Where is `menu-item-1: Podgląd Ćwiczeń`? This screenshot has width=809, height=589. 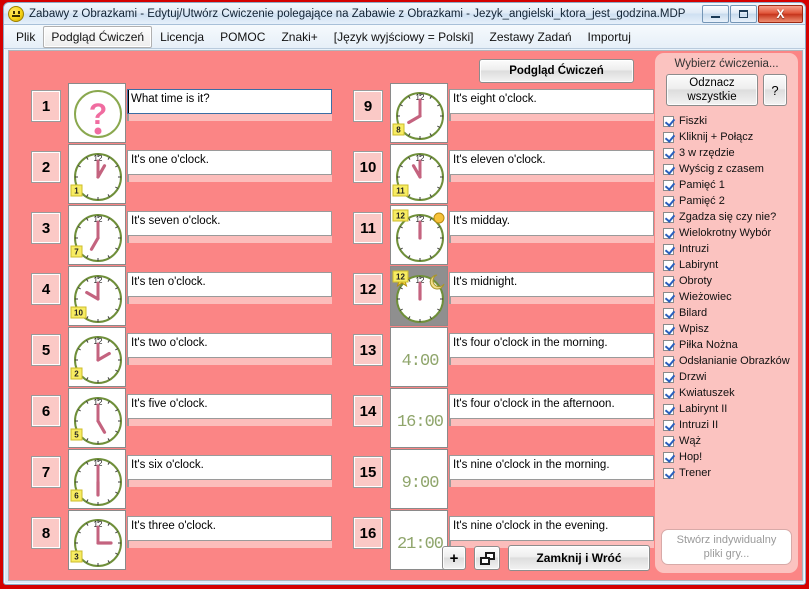 menu-item-1: Podgląd Ćwiczeń is located at coordinates (98, 36).